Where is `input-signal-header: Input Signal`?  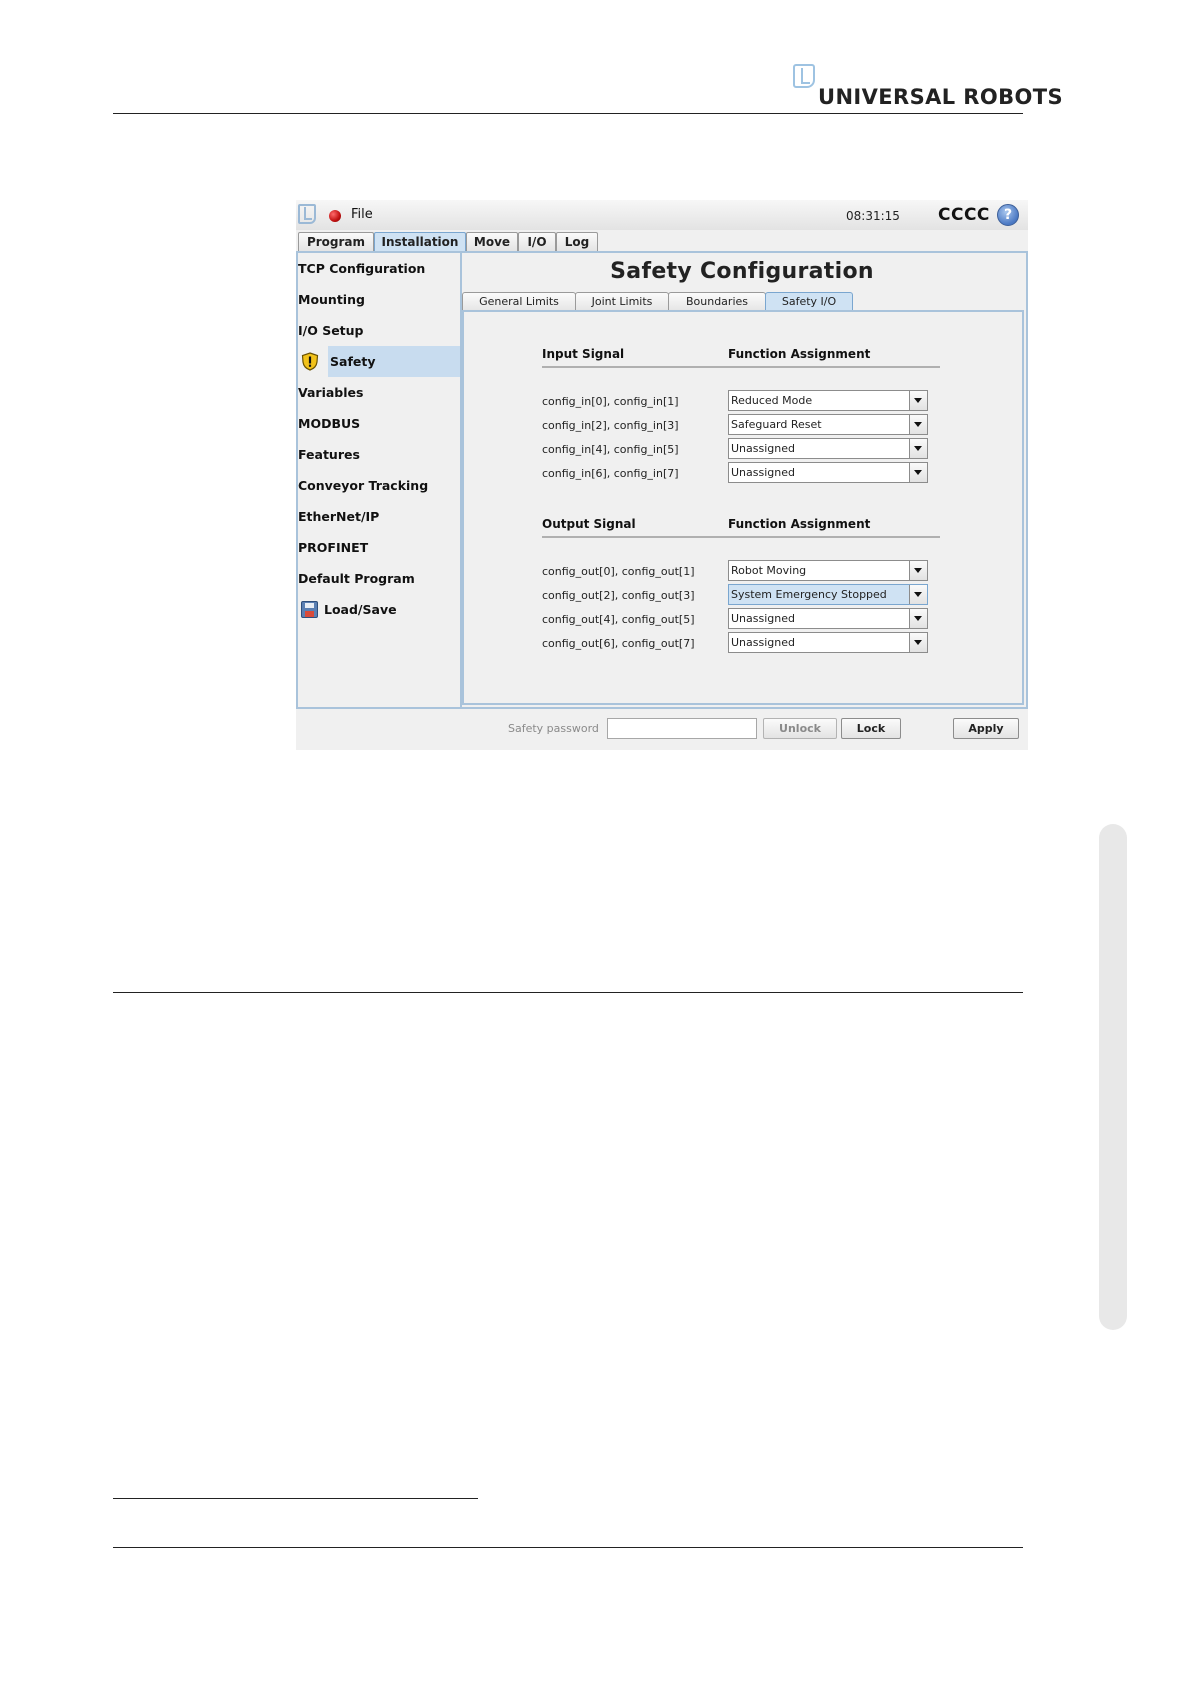
input-signal-header: Input Signal is located at coordinates (583, 354).